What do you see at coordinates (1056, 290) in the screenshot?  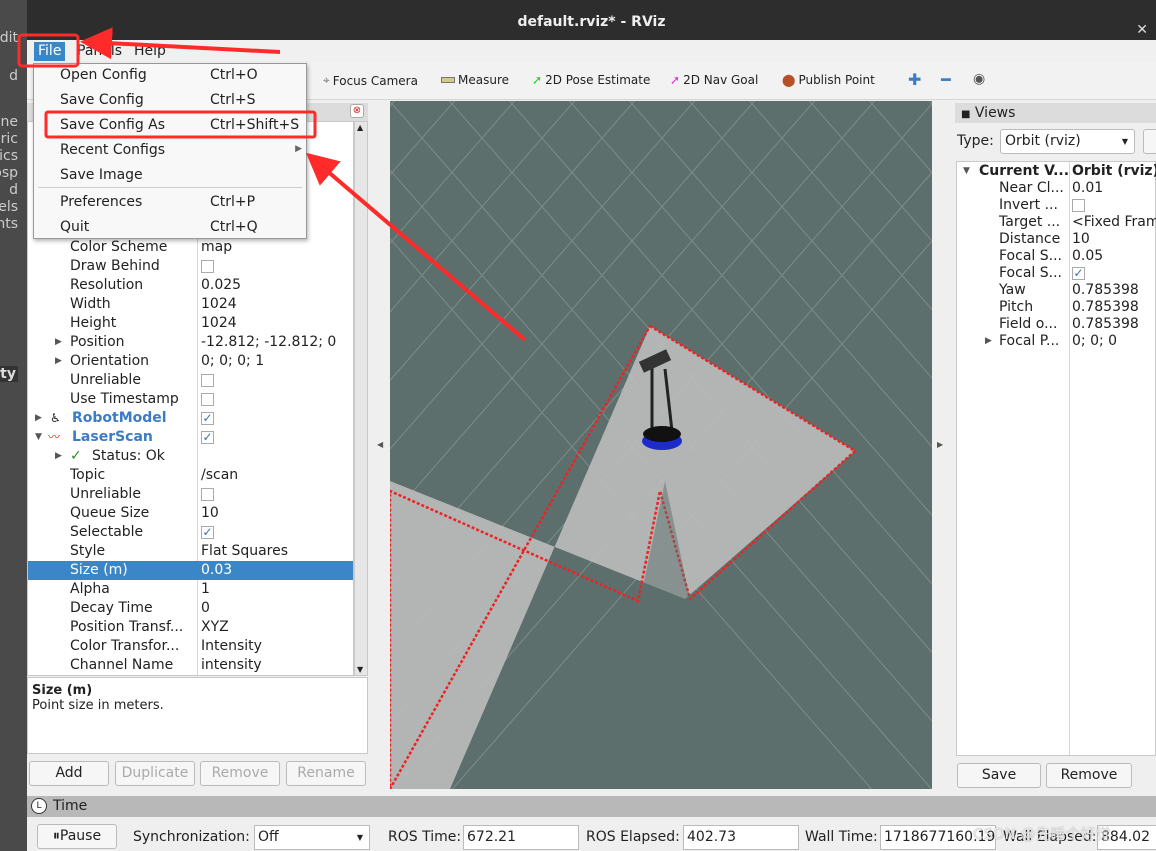 I see `views-row: Yaw 0.785398` at bounding box center [1056, 290].